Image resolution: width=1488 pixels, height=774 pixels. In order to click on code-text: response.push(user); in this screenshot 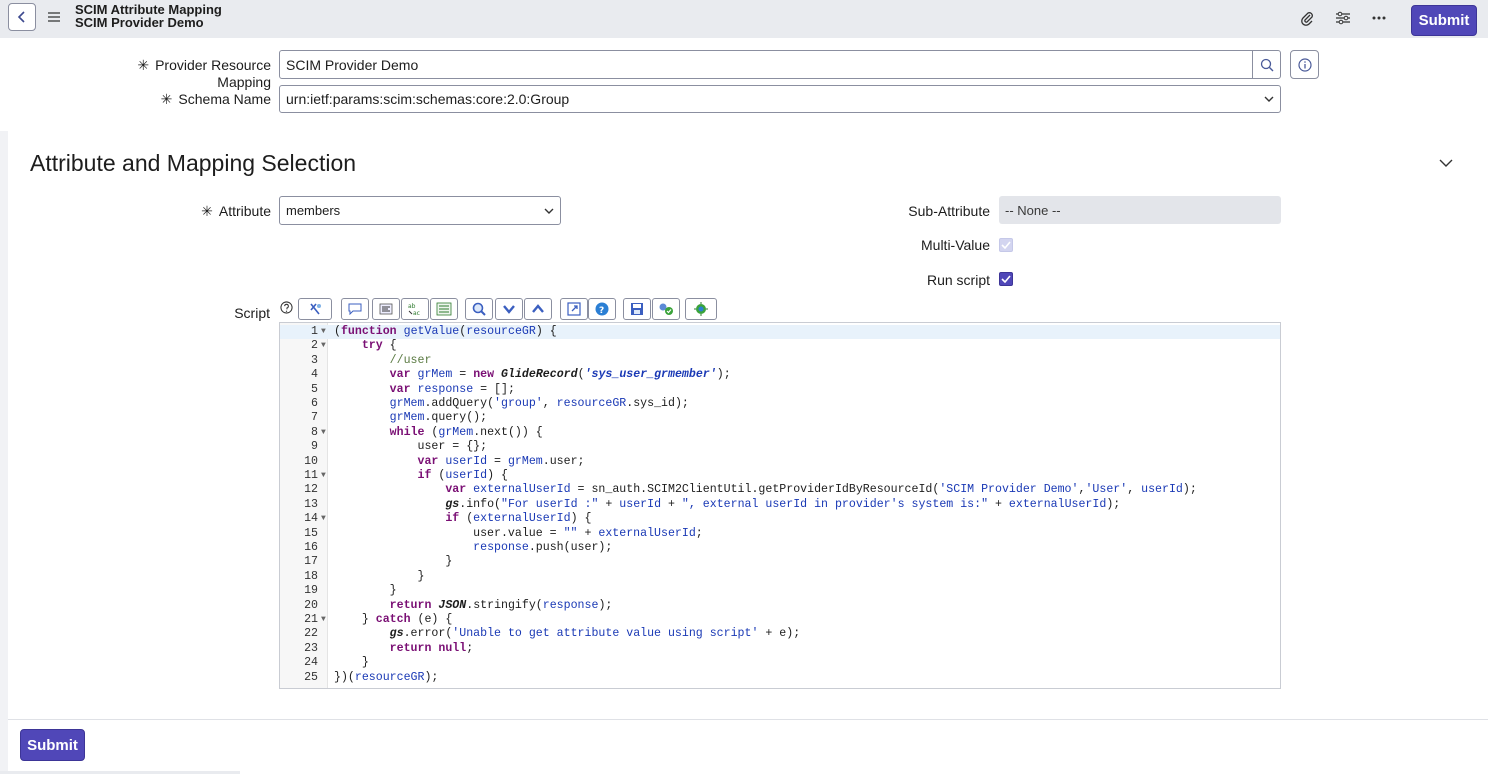, I will do `click(543, 547)`.